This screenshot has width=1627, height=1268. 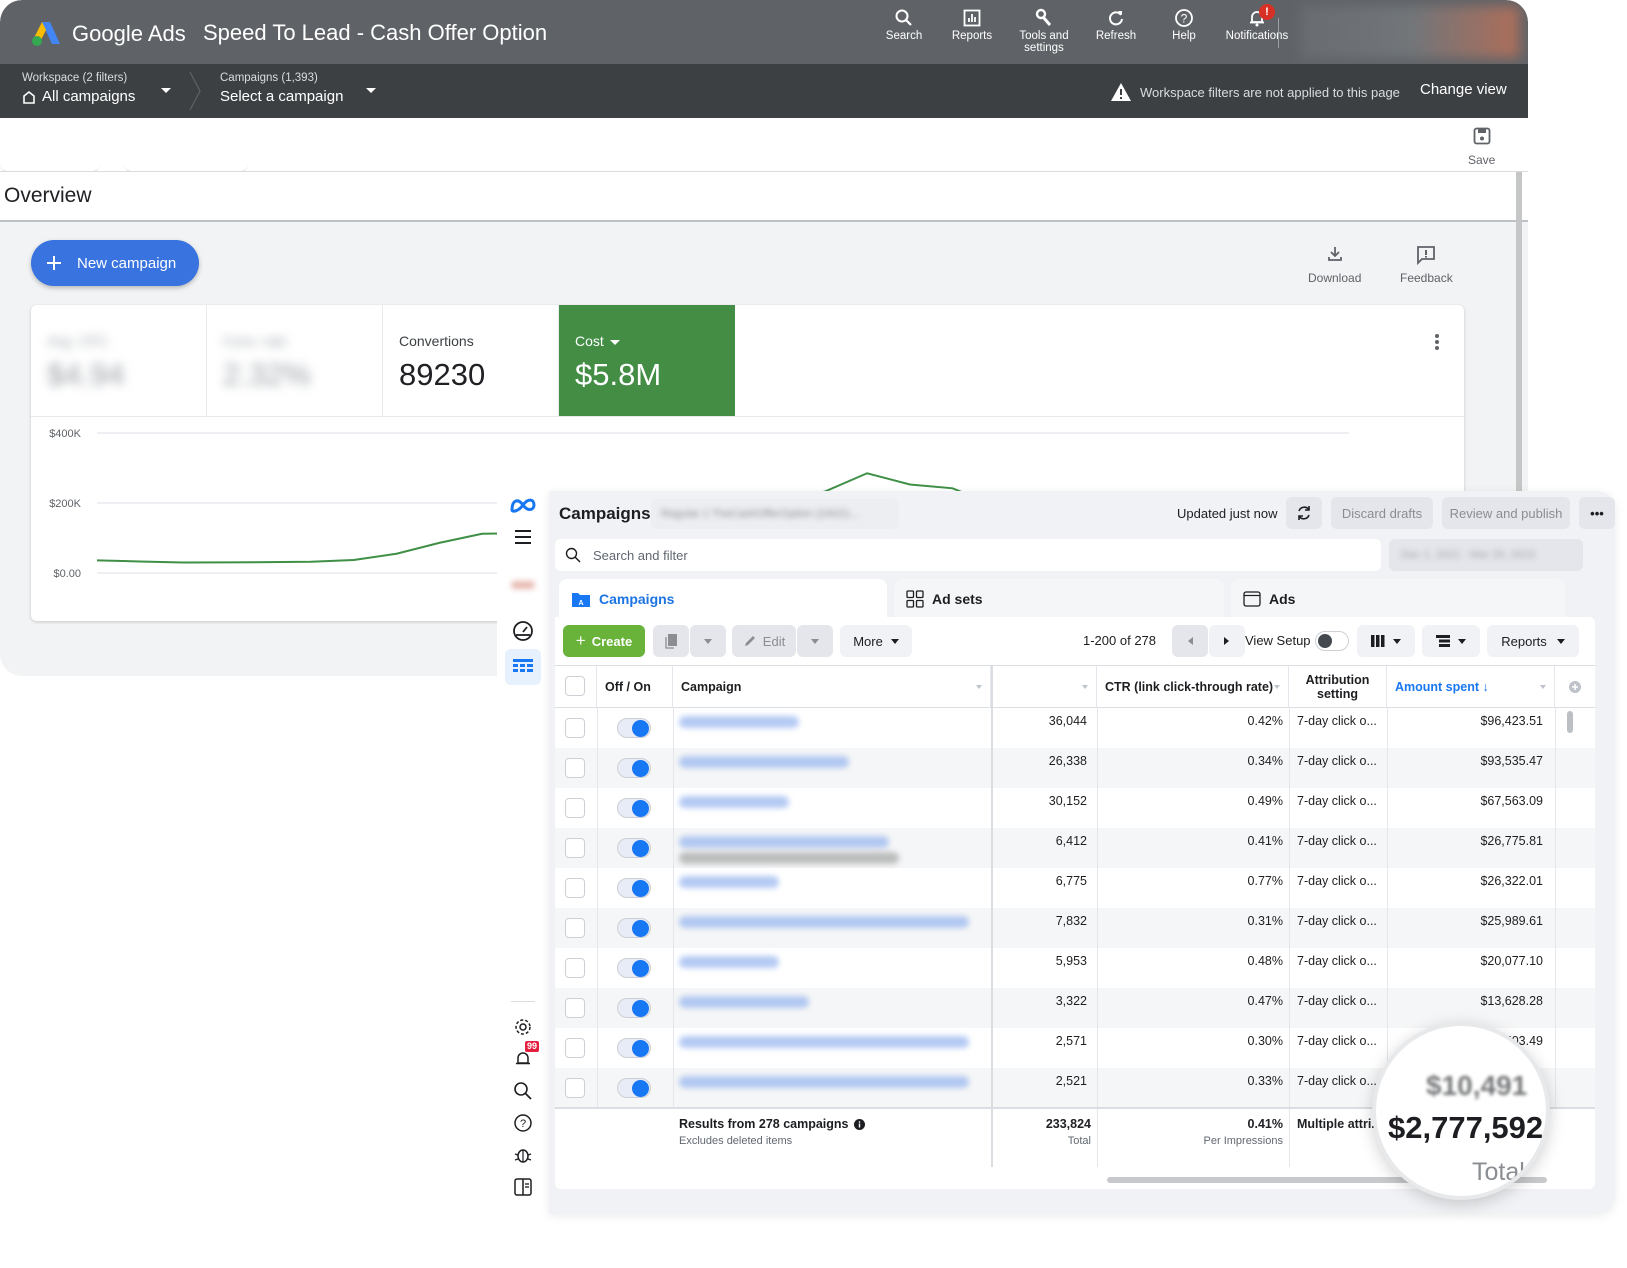 What do you see at coordinates (1463, 89) in the screenshot?
I see `change-view-button: Change view` at bounding box center [1463, 89].